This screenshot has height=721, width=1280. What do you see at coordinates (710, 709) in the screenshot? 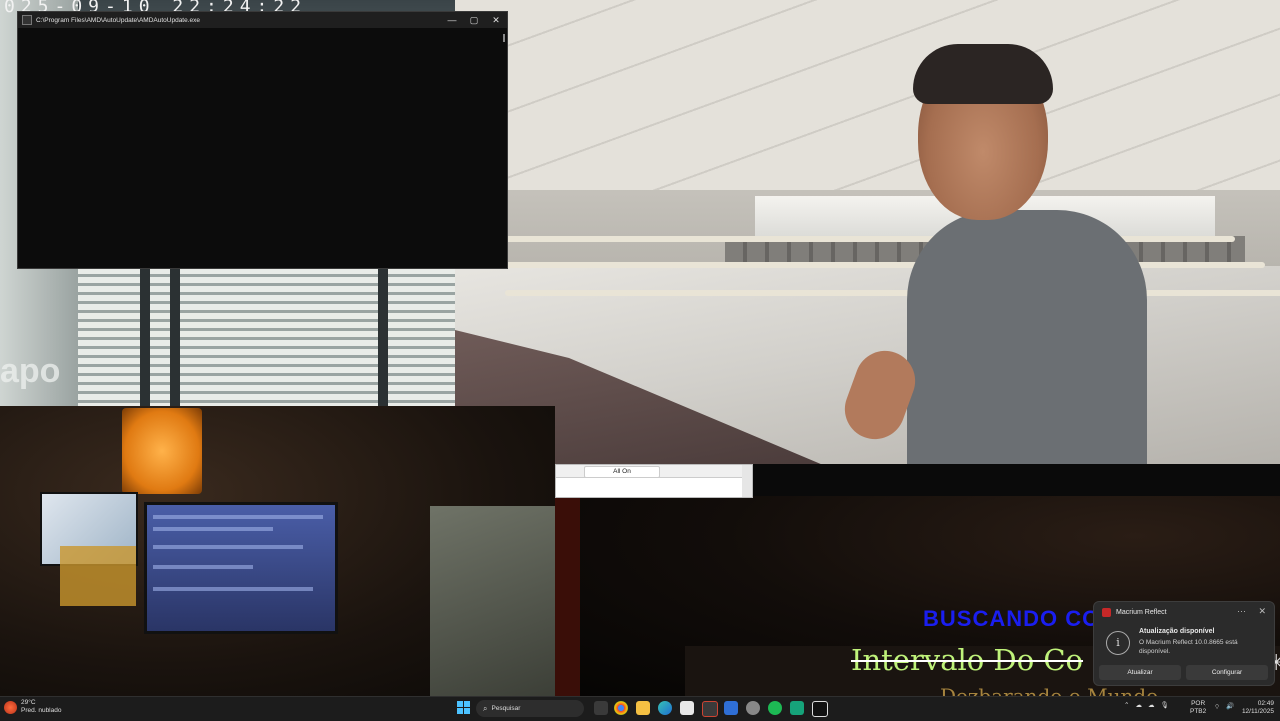
I see `obs-icon` at bounding box center [710, 709].